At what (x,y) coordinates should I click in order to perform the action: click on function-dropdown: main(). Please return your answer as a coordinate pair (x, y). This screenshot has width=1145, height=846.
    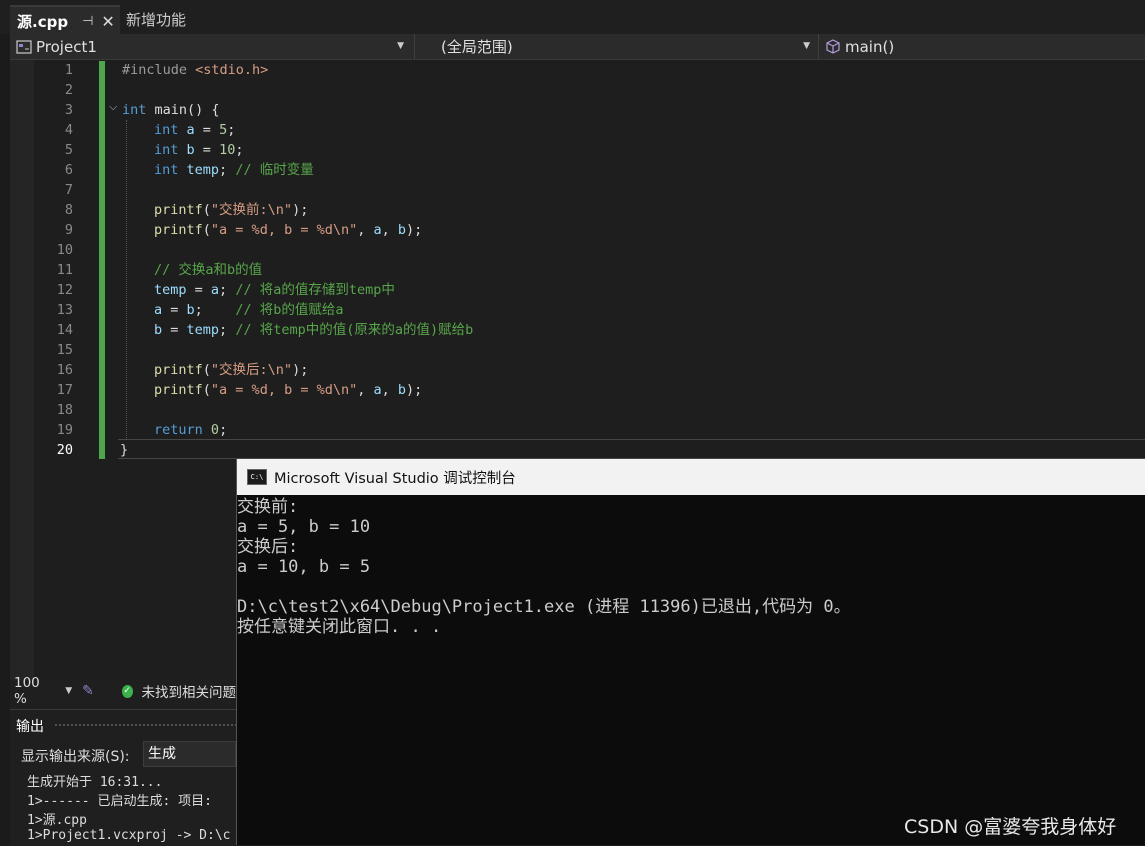
    Looking at the image, I should click on (981, 46).